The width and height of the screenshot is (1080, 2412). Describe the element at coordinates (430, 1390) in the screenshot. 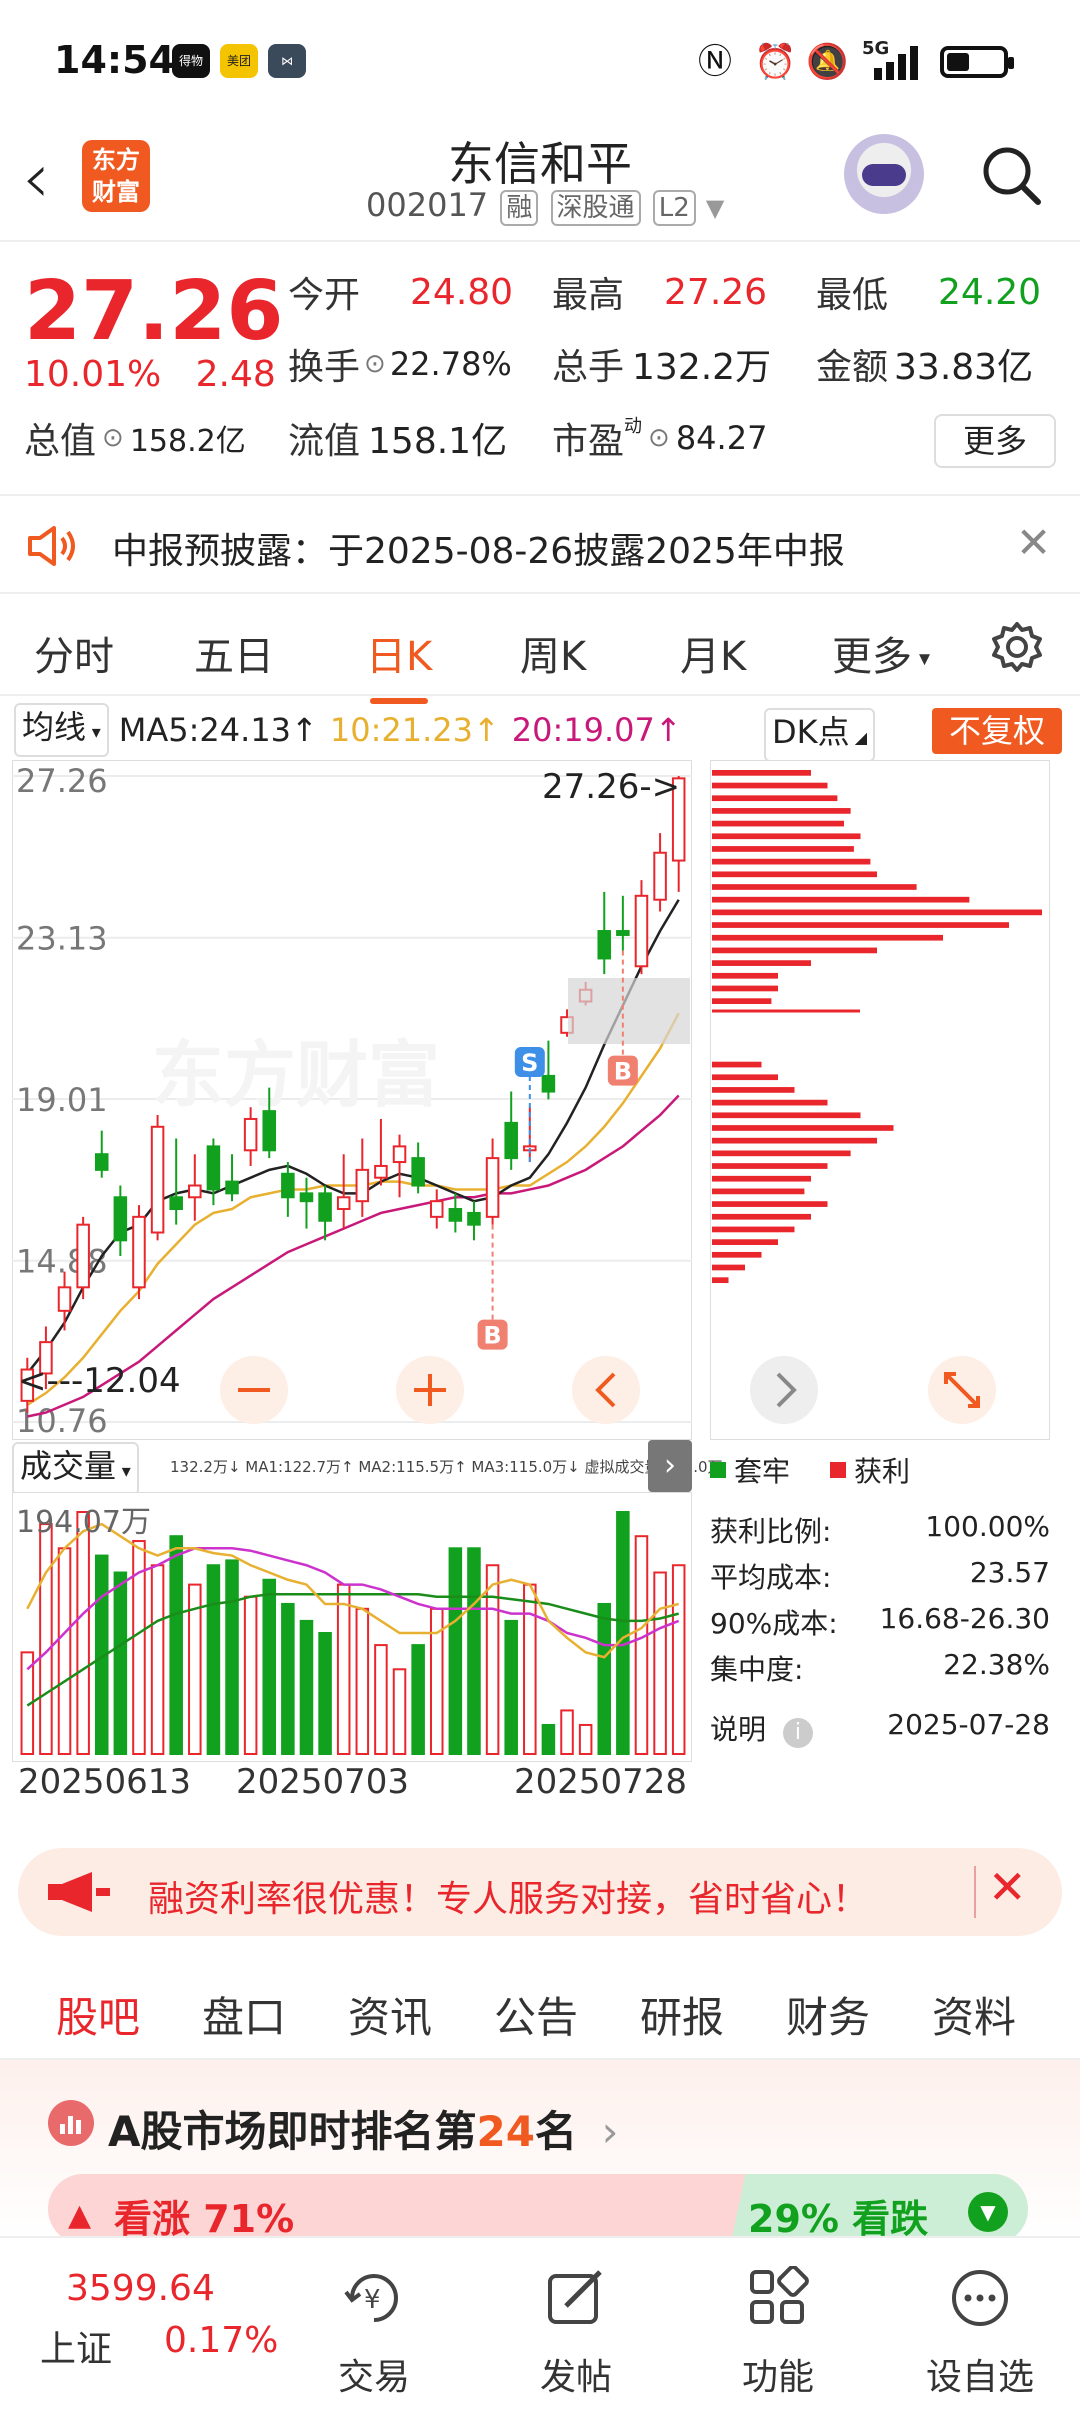

I see `zoom-in-button` at that location.